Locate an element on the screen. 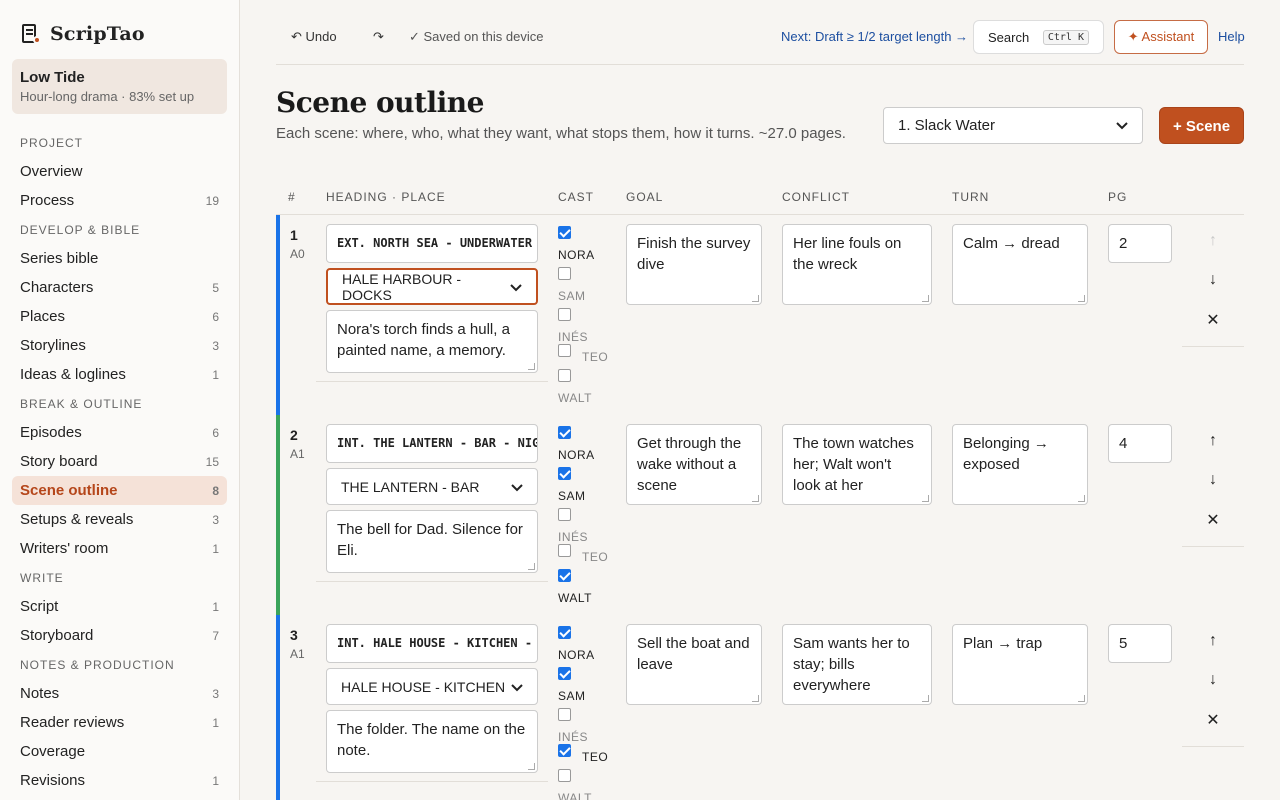  scene-turn-textarea: Calm → dread is located at coordinates (1020, 264).